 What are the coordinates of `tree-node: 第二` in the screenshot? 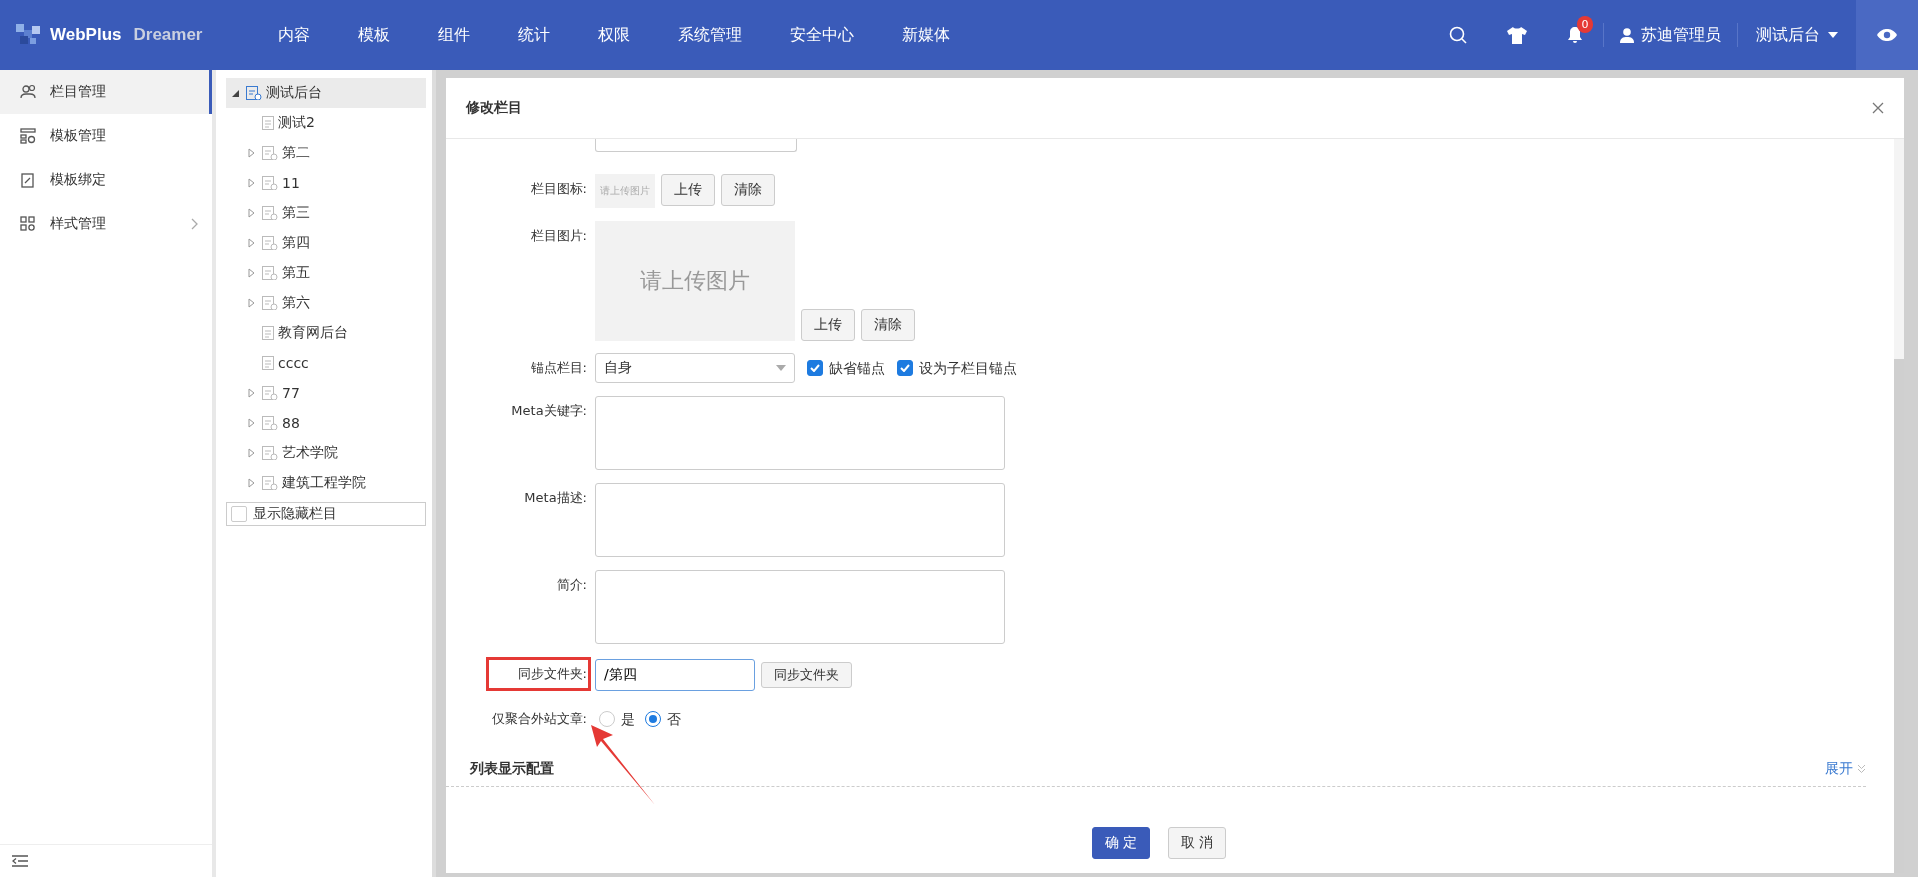 It's located at (326, 153).